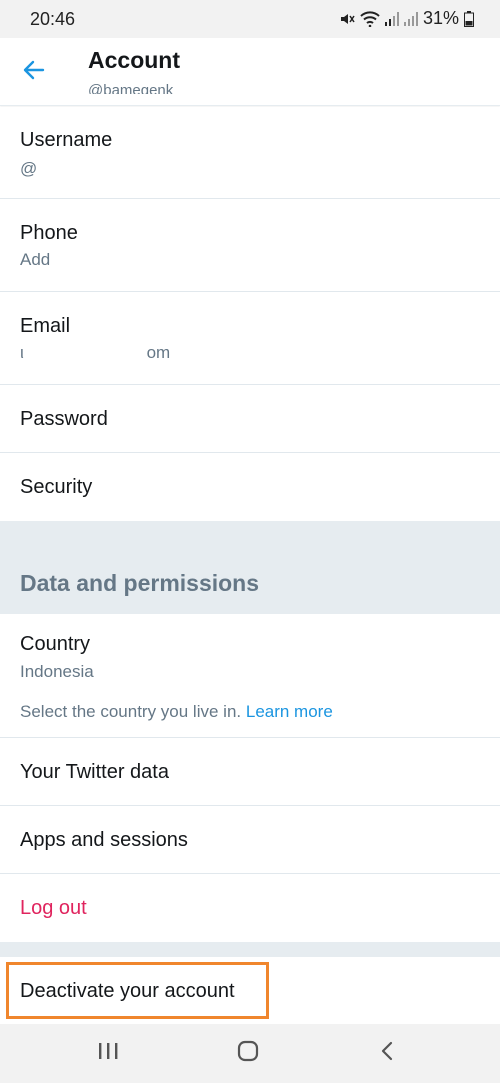  What do you see at coordinates (134, 60) in the screenshot?
I see `page-title: Account` at bounding box center [134, 60].